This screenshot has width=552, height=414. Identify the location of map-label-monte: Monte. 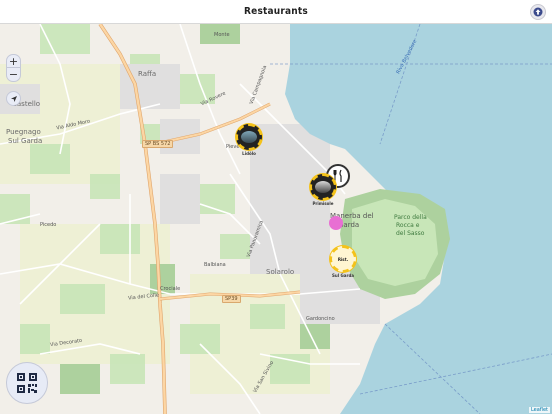
(222, 35).